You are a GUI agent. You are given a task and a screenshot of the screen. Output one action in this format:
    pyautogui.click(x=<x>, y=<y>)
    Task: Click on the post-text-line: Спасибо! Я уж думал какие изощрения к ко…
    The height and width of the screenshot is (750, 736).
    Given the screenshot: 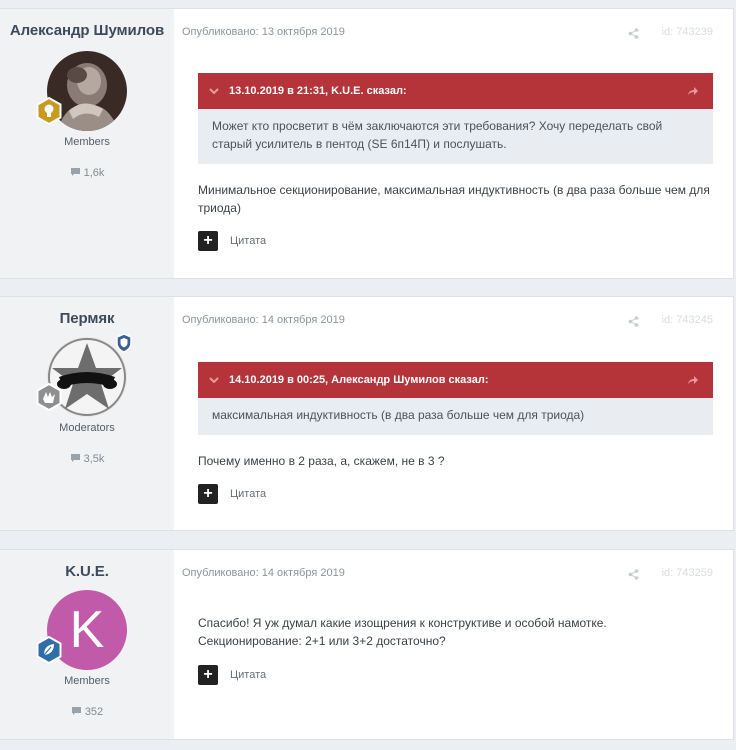 What is the action you would take?
    pyautogui.click(x=402, y=623)
    